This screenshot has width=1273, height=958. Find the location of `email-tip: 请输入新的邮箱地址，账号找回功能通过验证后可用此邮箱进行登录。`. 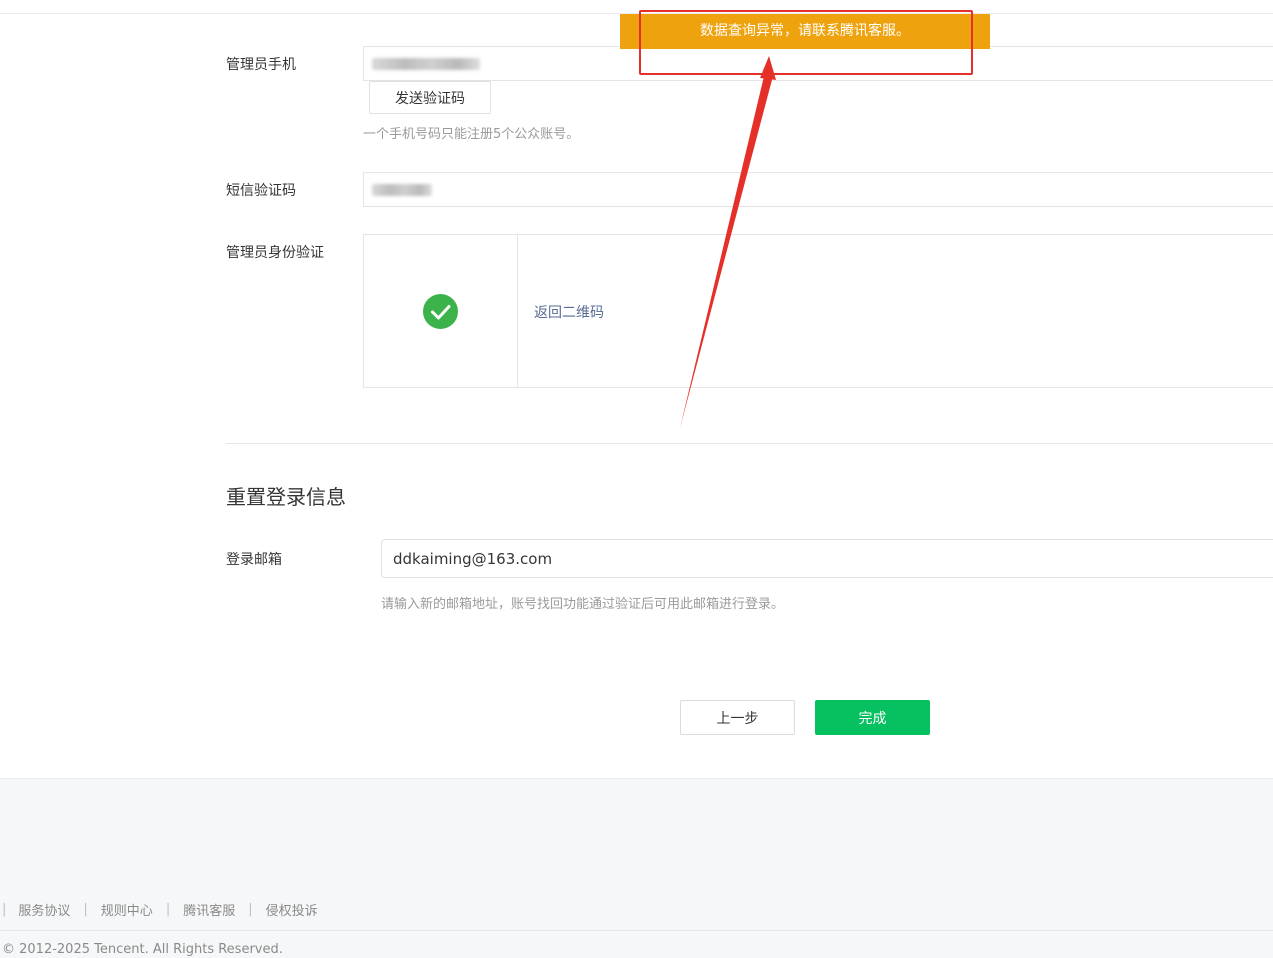

email-tip: 请输入新的邮箱地址，账号找回功能通过验证后可用此邮箱进行登录。 is located at coordinates (583, 604).